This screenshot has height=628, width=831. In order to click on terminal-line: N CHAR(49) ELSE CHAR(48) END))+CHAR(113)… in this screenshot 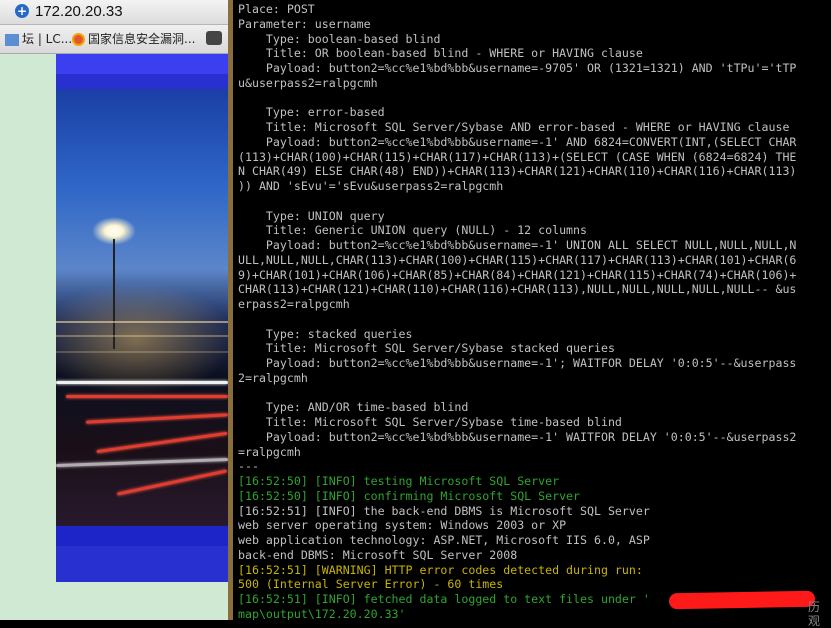, I will do `click(517, 171)`.